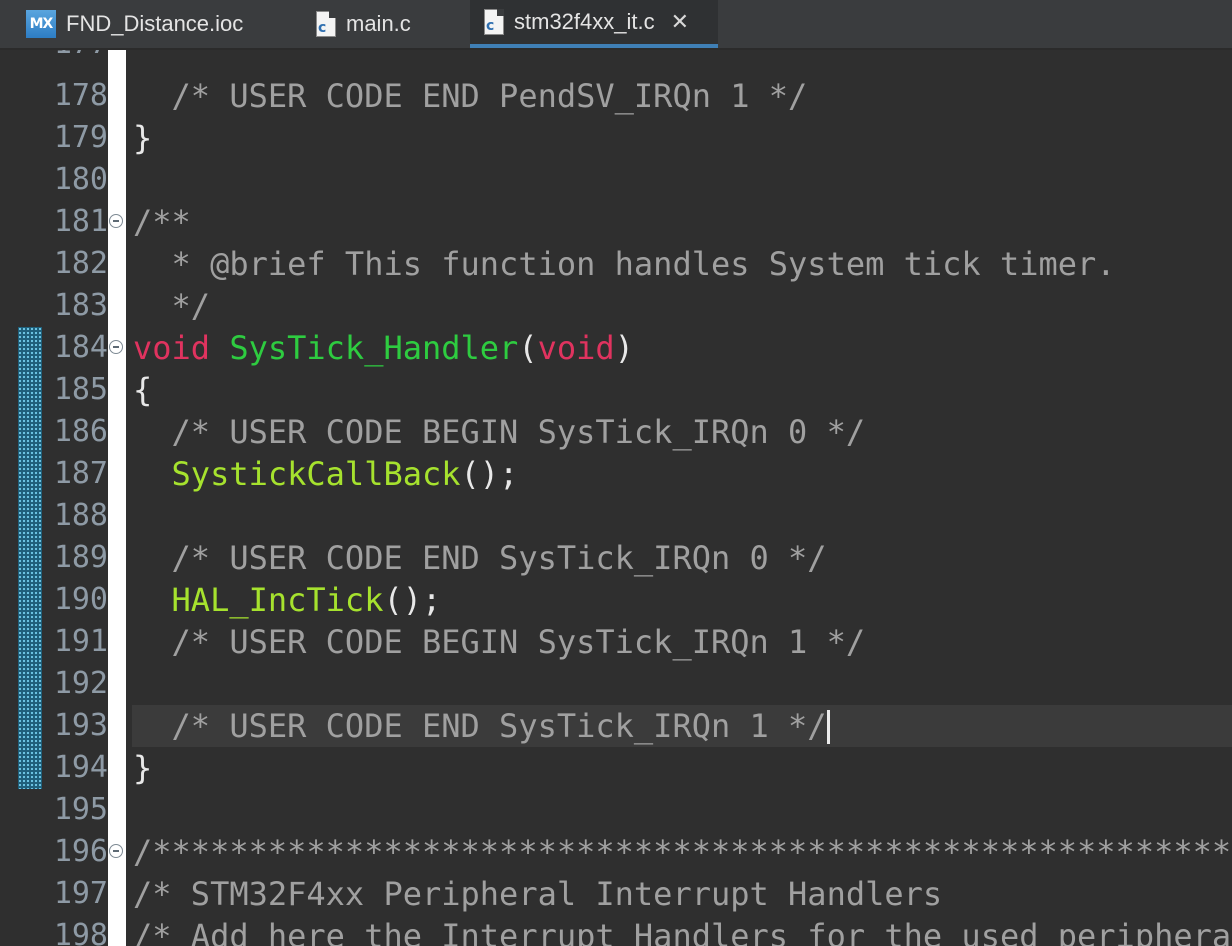 The image size is (1232, 946). Describe the element at coordinates (80, 515) in the screenshot. I see `line-number: 188` at that location.